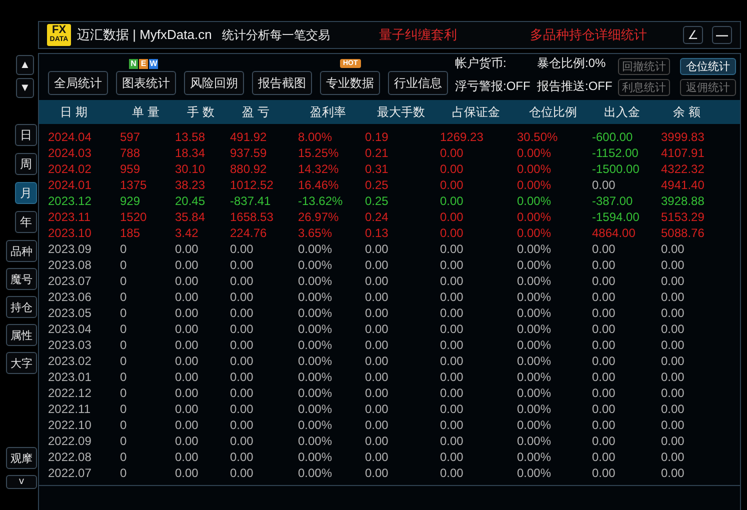 The image size is (747, 510). Describe the element at coordinates (282, 83) in the screenshot. I see `toolbar-button: 报告截图` at that location.